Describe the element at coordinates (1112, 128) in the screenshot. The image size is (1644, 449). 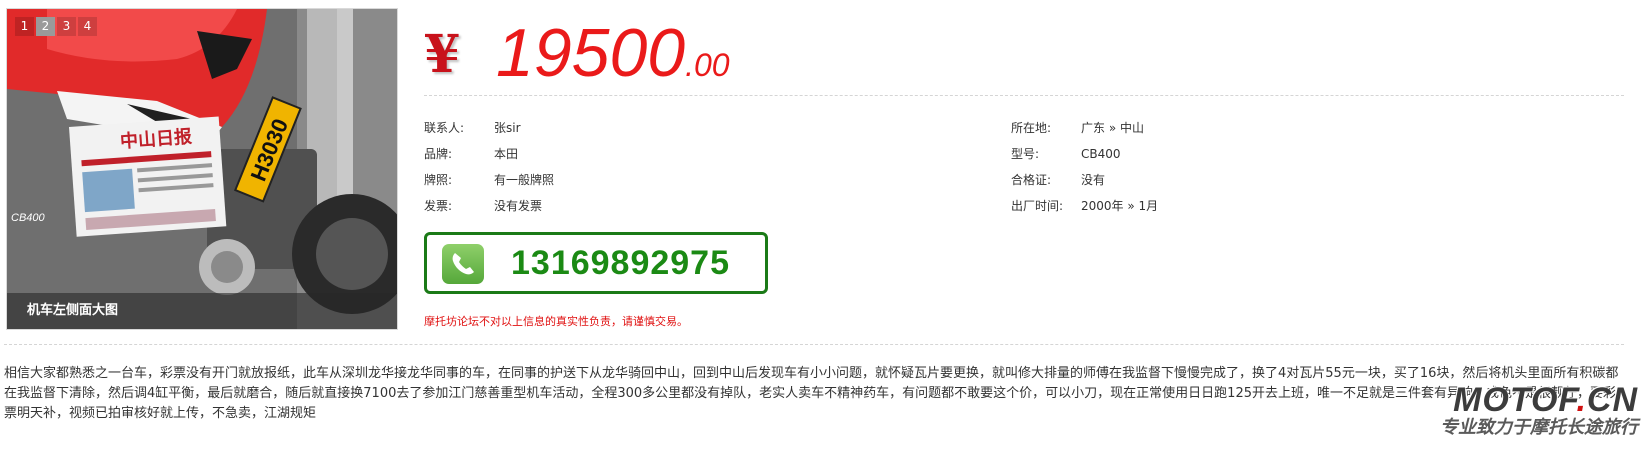
I see `location-value: 广东 » 中山` at that location.